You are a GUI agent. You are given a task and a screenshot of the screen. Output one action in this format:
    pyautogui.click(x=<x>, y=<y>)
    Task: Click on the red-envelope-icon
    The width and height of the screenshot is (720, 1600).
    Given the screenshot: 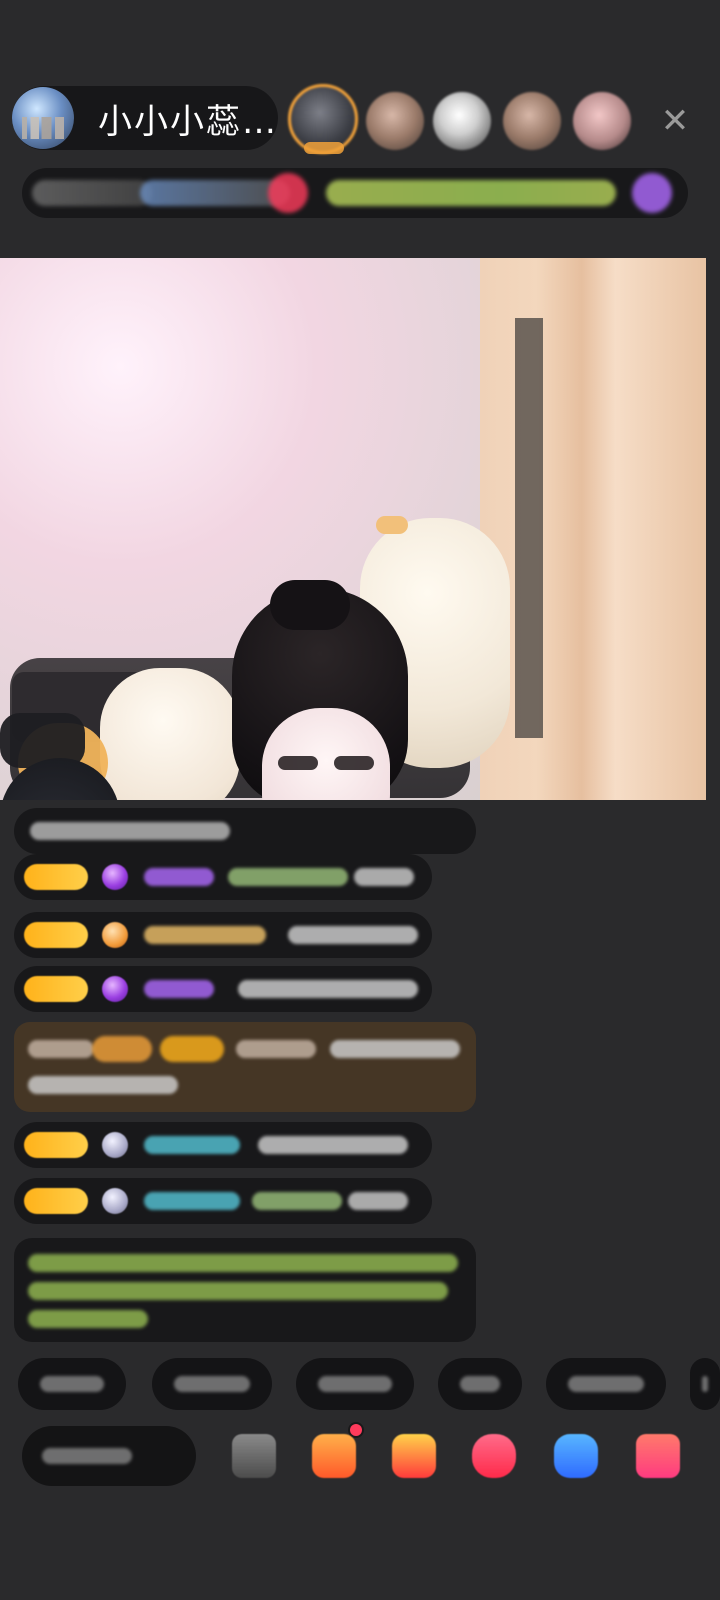 What is the action you would take?
    pyautogui.click(x=334, y=1456)
    